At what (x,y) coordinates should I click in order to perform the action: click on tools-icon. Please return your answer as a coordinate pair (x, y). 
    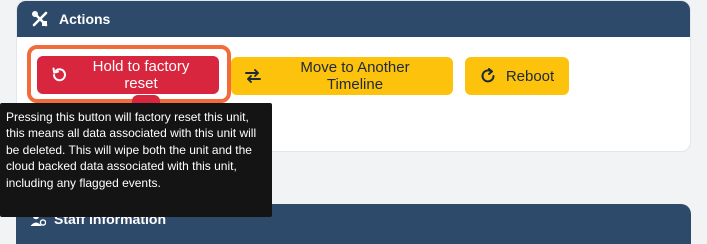
    Looking at the image, I should click on (40, 19).